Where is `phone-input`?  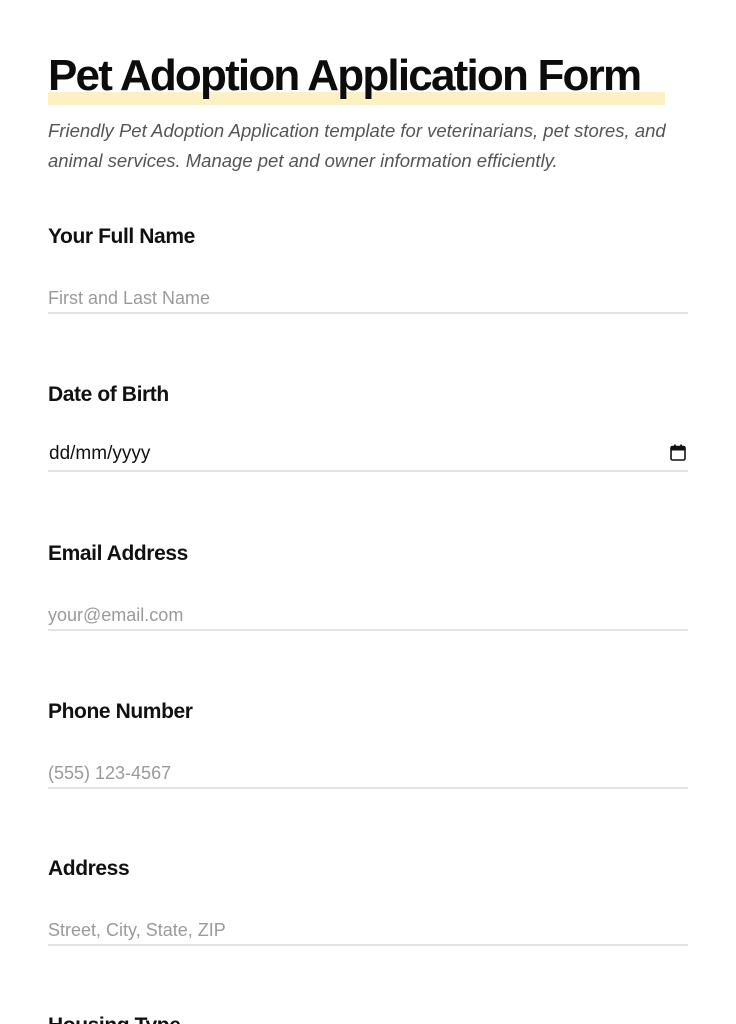 phone-input is located at coordinates (368, 774).